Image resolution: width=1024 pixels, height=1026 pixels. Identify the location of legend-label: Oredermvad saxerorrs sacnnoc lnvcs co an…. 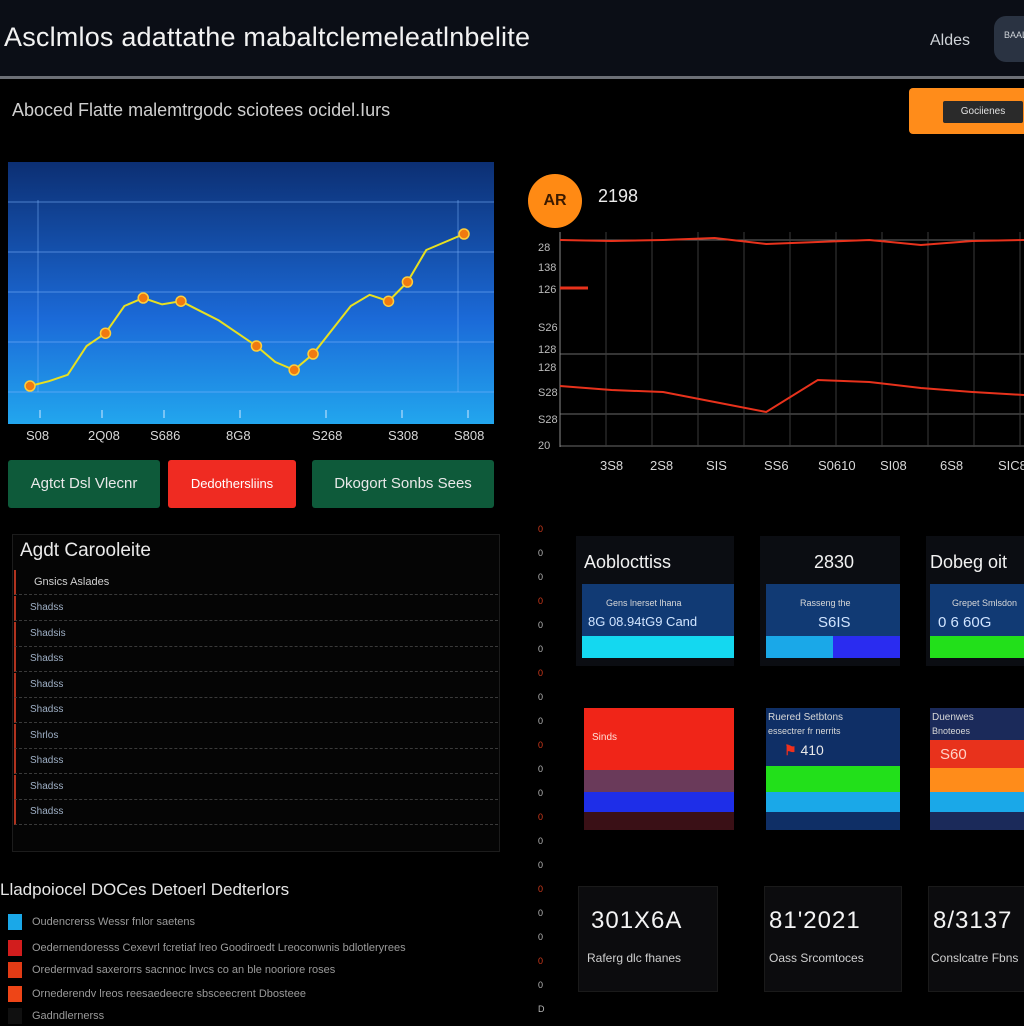
(184, 970).